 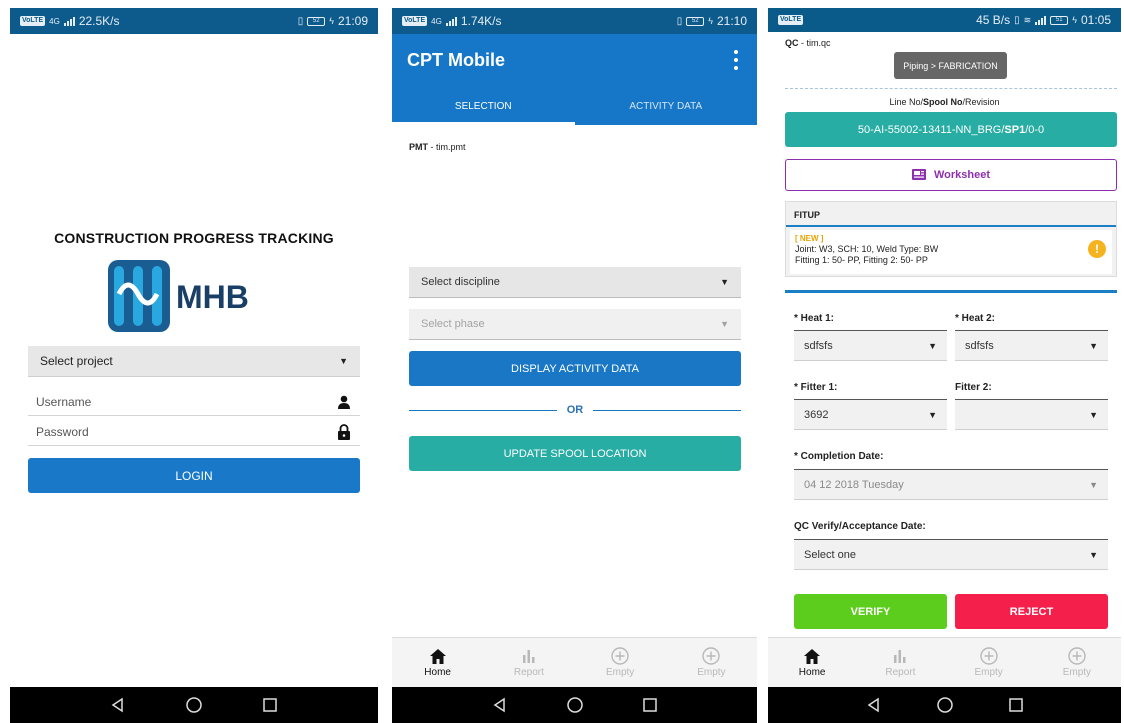 What do you see at coordinates (575, 324) in the screenshot?
I see `phase-select: Select phase ▼` at bounding box center [575, 324].